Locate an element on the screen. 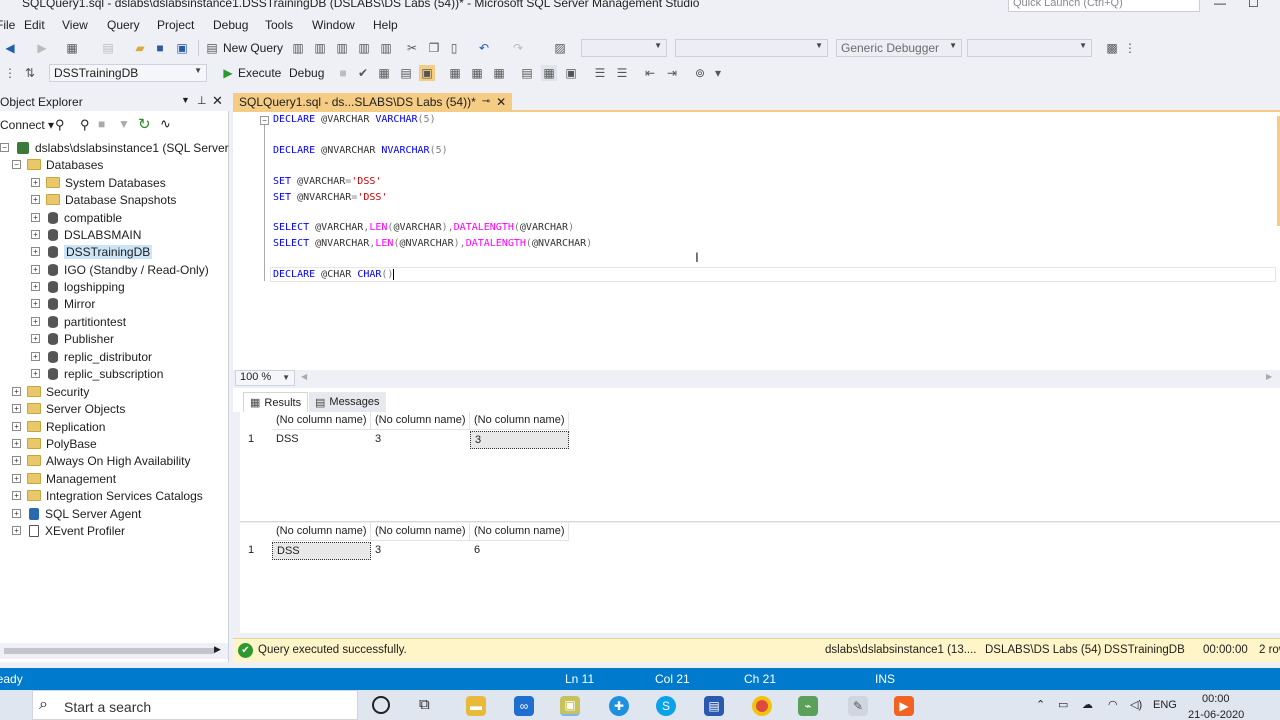 The height and width of the screenshot is (720, 1280). refresh-icon: ↻ is located at coordinates (144, 124).